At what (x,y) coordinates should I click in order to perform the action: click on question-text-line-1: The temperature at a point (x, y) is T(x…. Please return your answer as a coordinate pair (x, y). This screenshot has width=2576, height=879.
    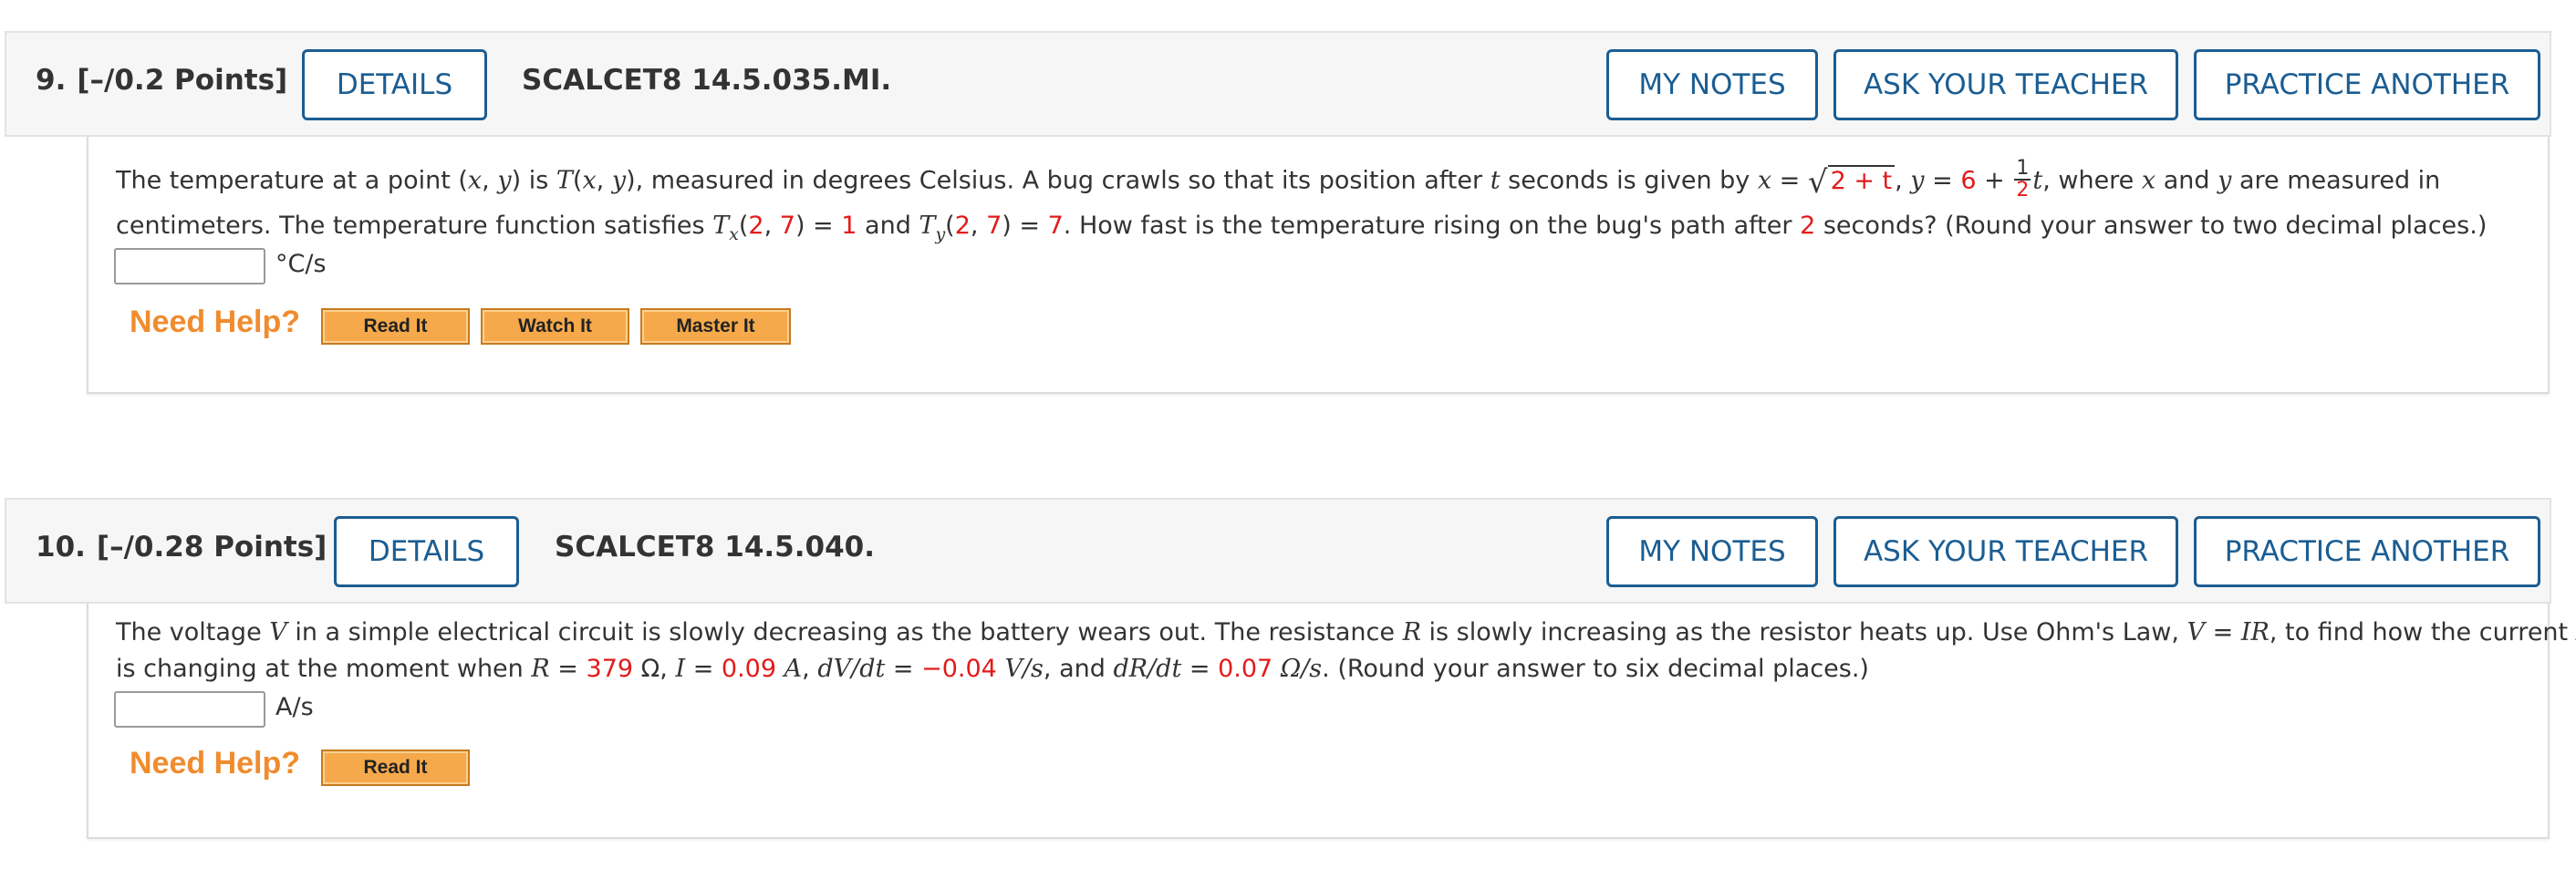
    Looking at the image, I should click on (1278, 179).